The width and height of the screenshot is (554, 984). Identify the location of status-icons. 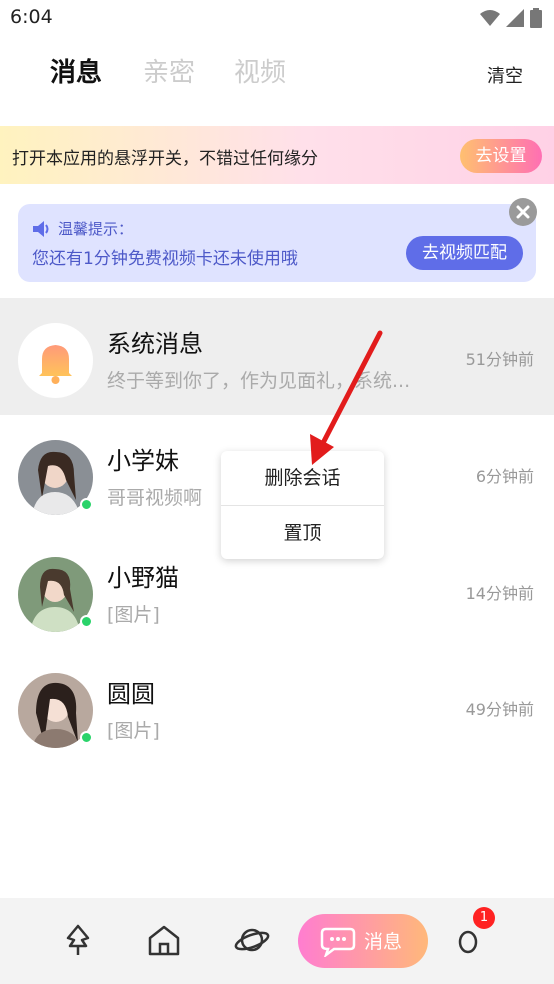
(511, 18).